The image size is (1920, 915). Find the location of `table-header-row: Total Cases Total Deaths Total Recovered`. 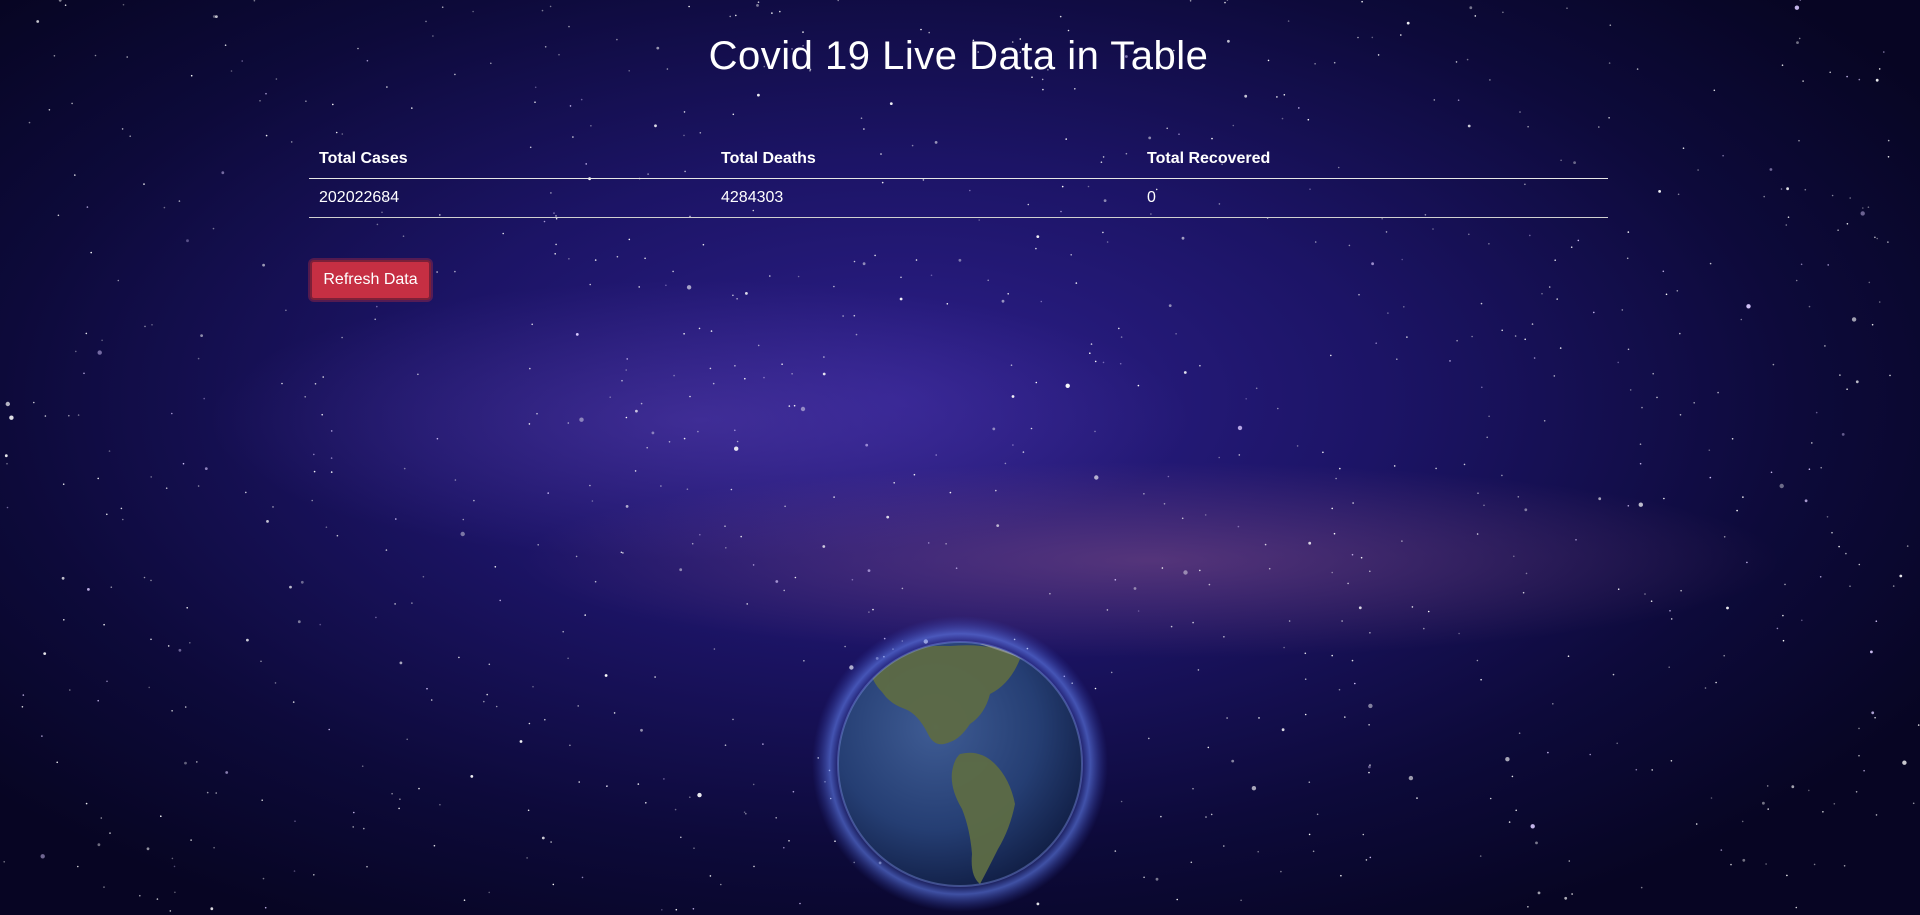

table-header-row: Total Cases Total Deaths Total Recovered is located at coordinates (958, 159).